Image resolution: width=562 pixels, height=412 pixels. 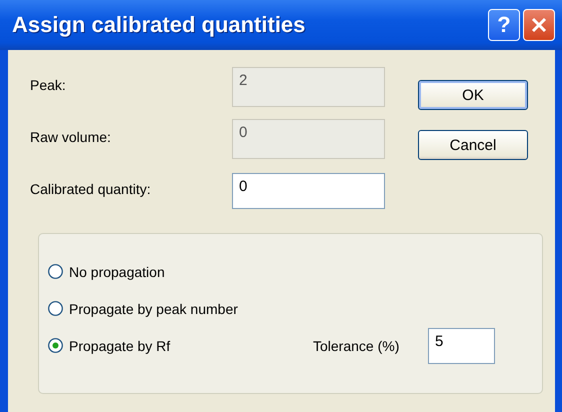 I want to click on field-label: Peak:, so click(x=48, y=84).